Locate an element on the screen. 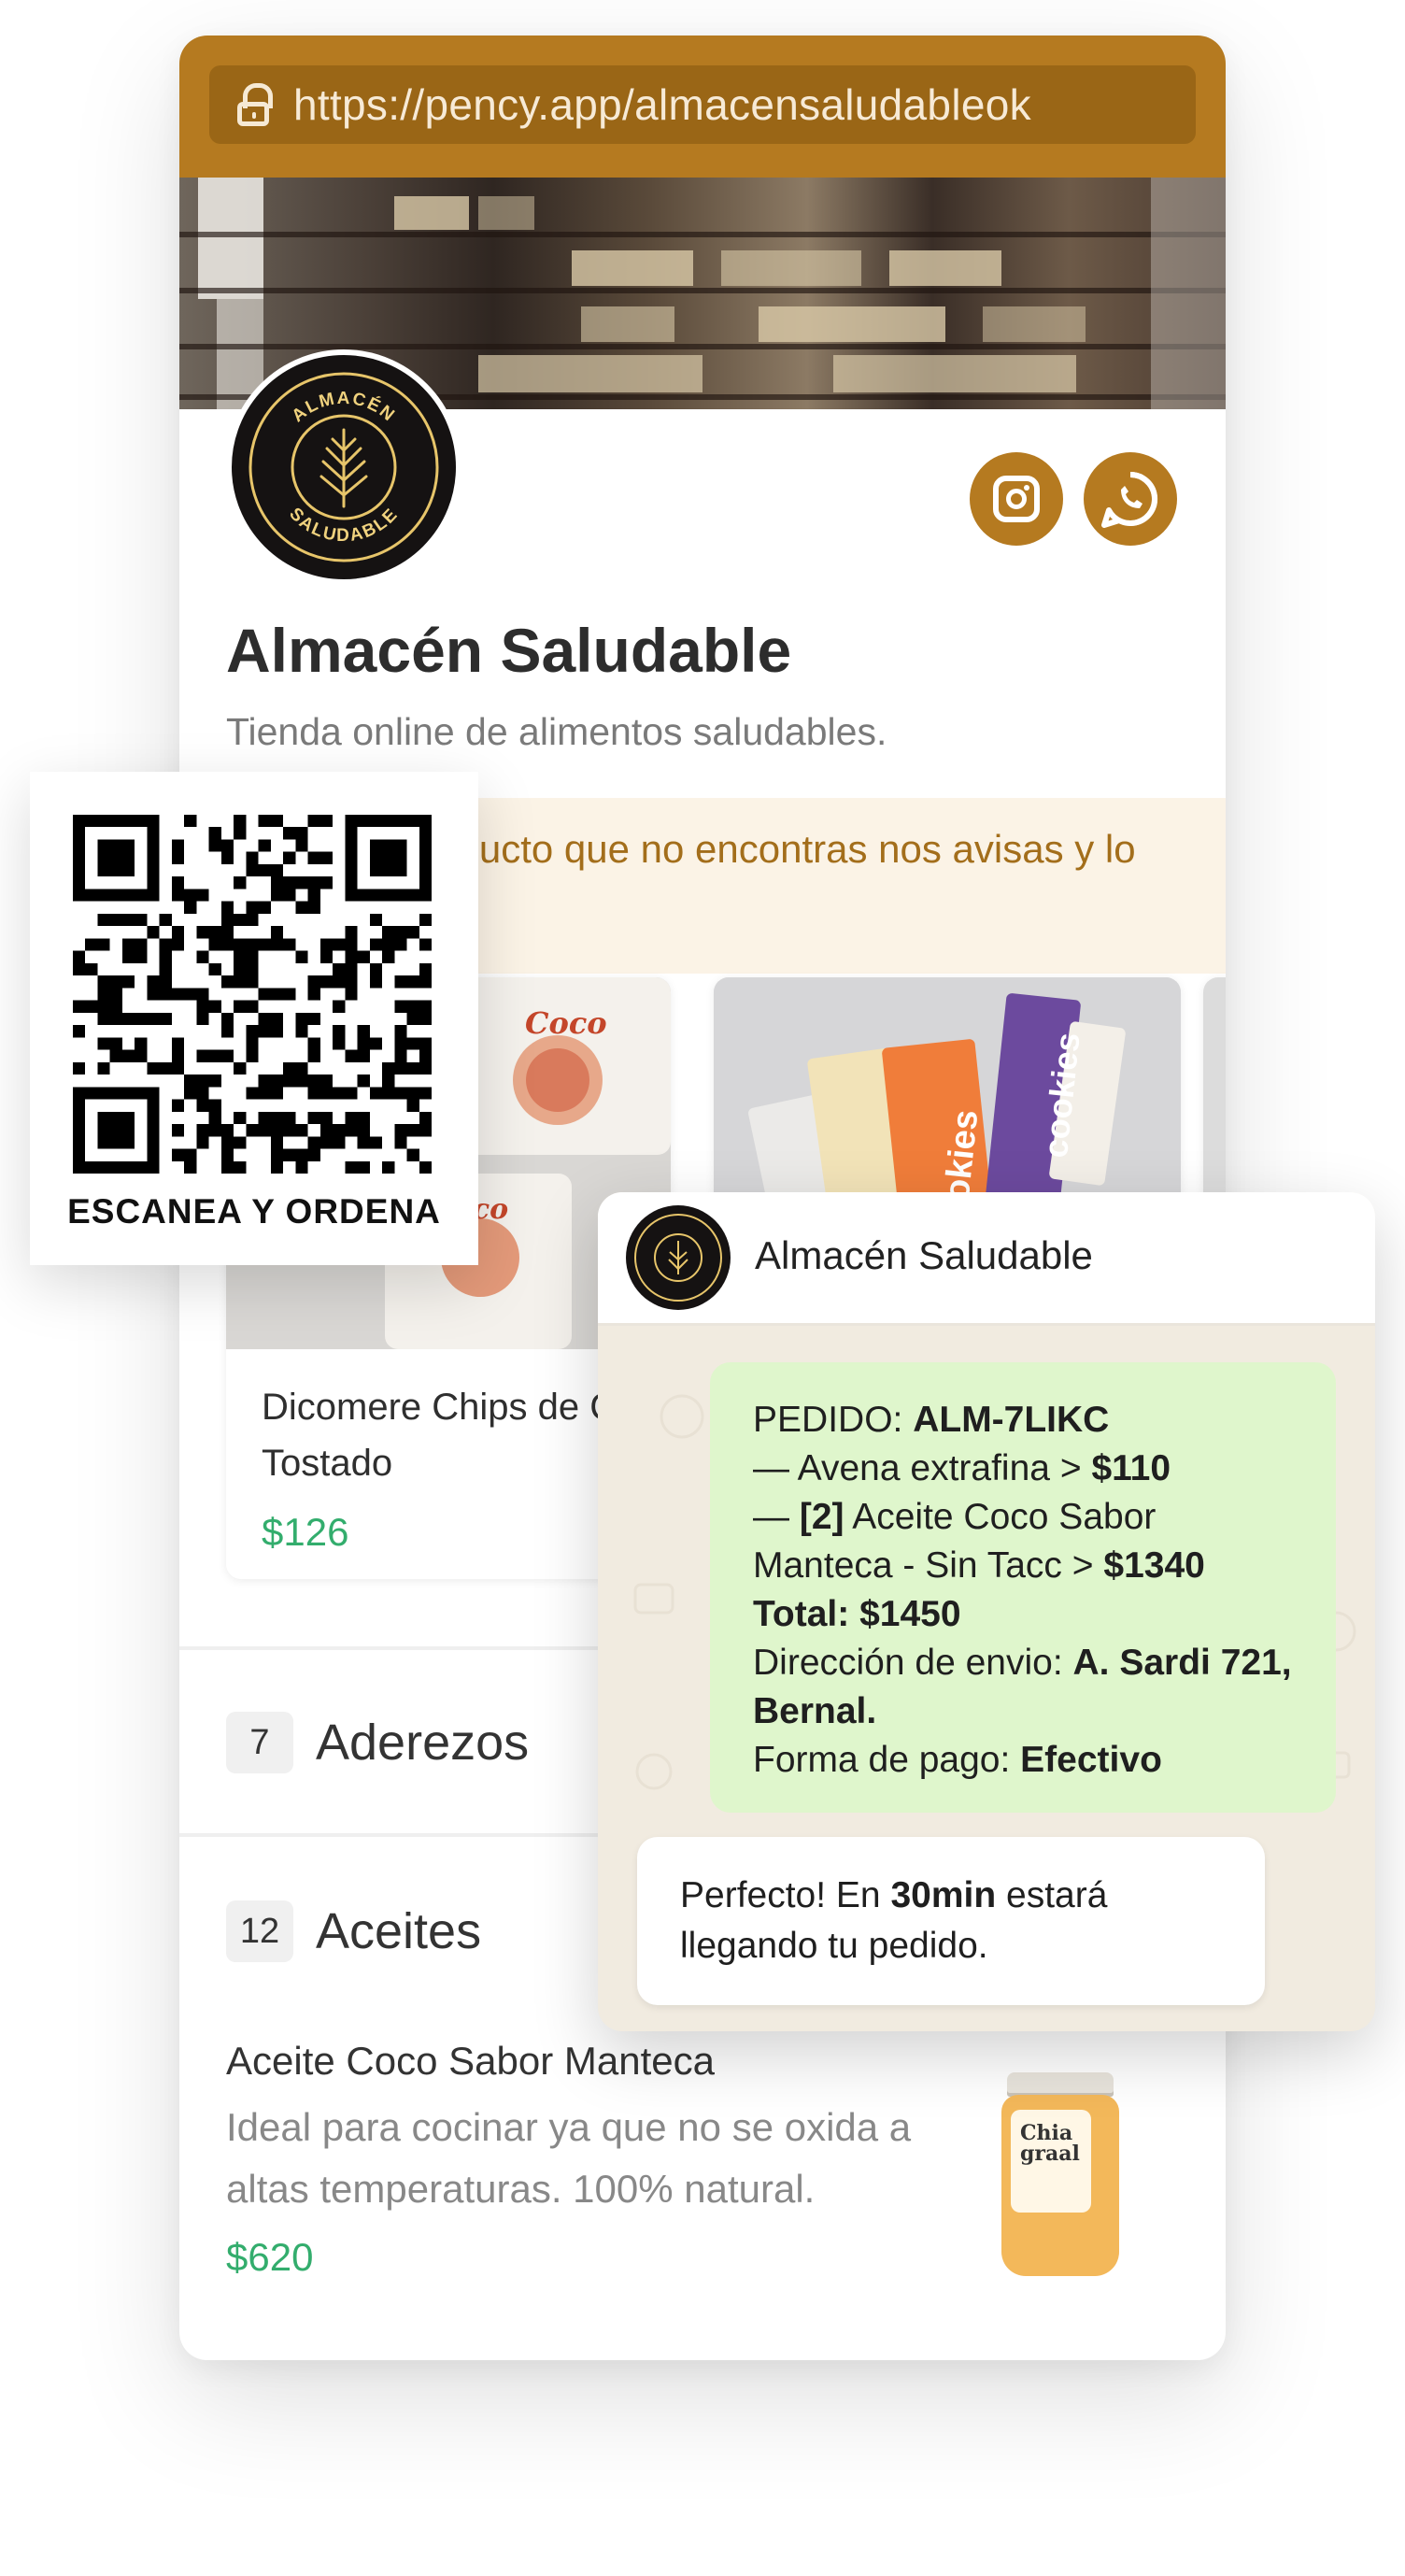  category-count: 12 is located at coordinates (259, 1931).